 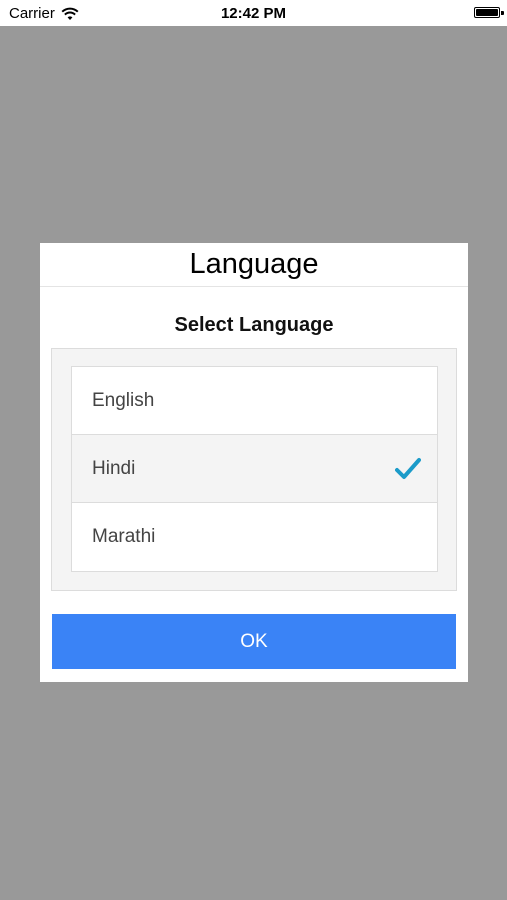 What do you see at coordinates (254, 537) in the screenshot?
I see `language-option-marathi: Marathi` at bounding box center [254, 537].